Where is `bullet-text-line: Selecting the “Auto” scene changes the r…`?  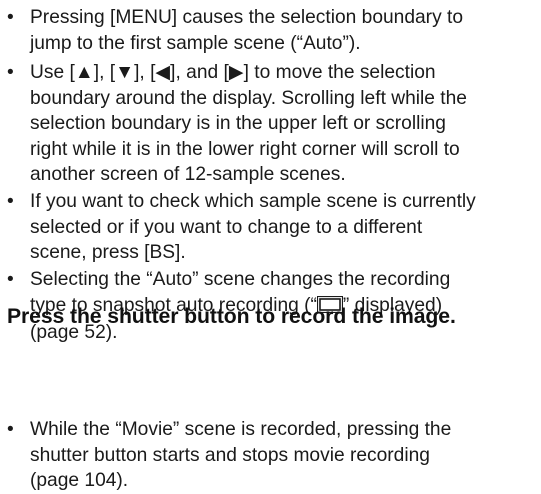 bullet-text-line: Selecting the “Auto” scene changes the r… is located at coordinates (240, 279).